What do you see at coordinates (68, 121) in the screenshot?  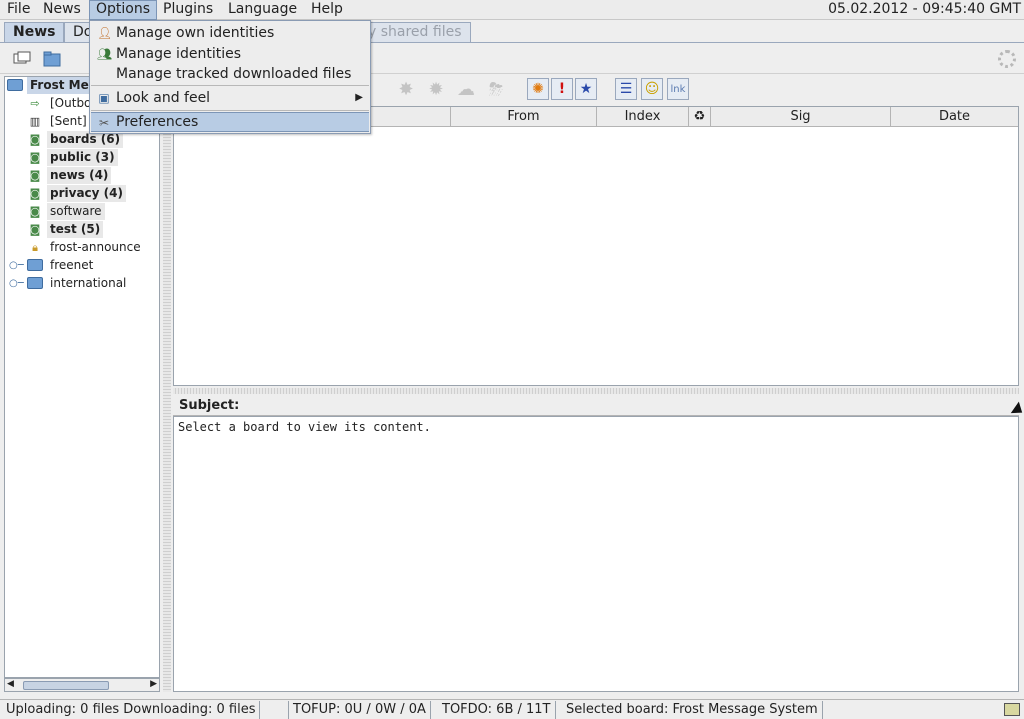 I see `tree-item-label: [Sent]` at bounding box center [68, 121].